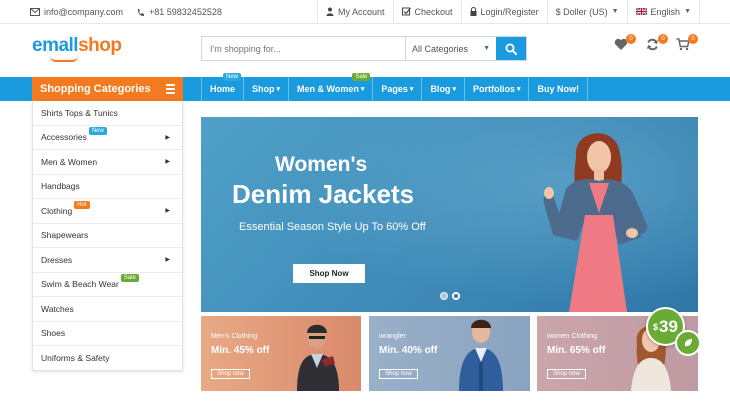  I want to click on category-item: Watches, so click(107, 309).